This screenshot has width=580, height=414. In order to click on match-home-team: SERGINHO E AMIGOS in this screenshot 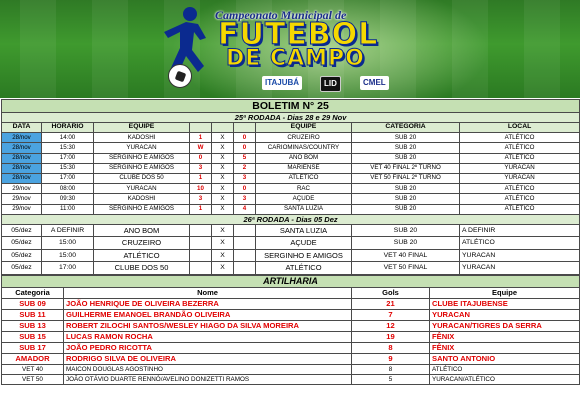, I will do `click(141, 158)`.